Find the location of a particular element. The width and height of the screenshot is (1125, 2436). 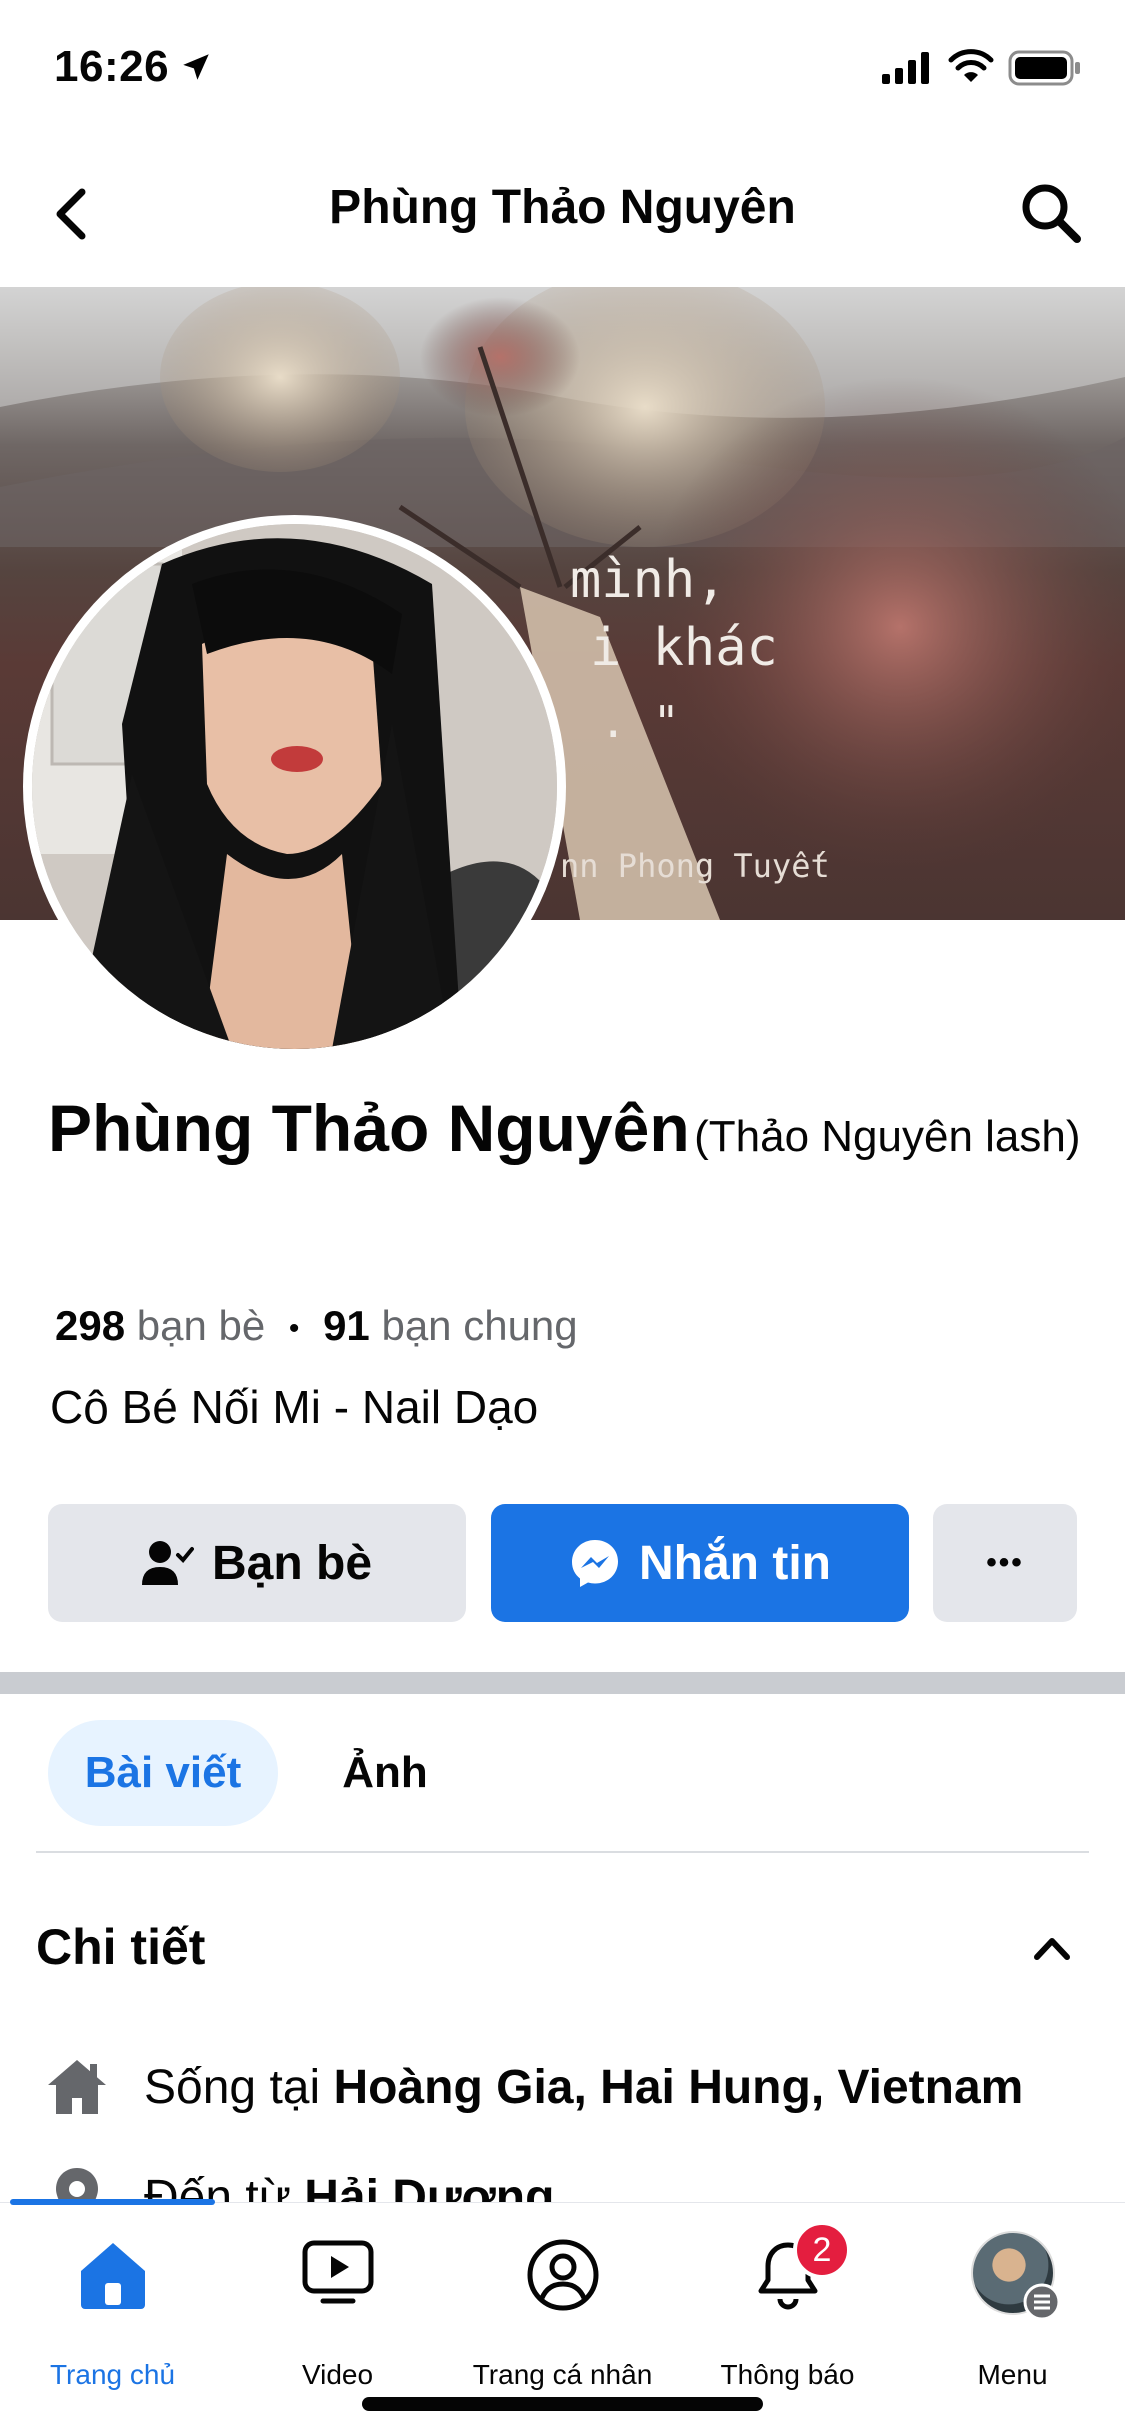

friend-check-icon is located at coordinates (167, 1563).